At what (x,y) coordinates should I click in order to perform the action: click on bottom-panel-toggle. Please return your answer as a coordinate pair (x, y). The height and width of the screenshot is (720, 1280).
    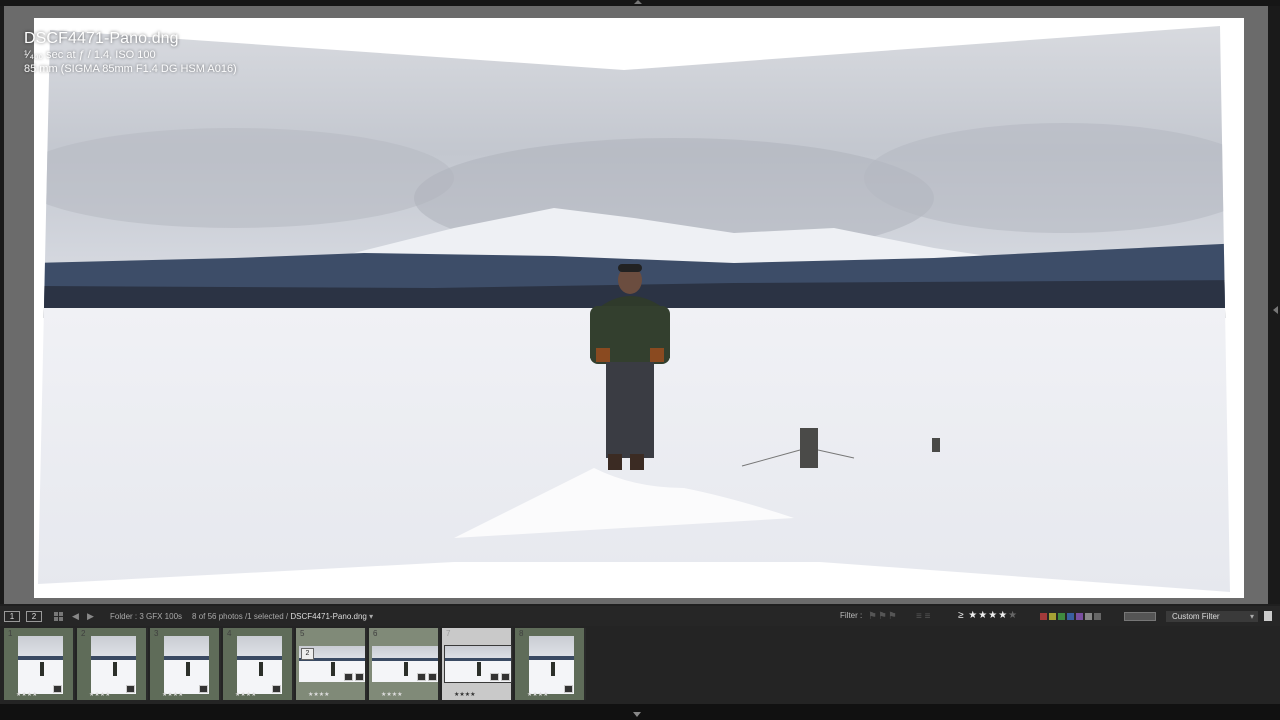
    Looking at the image, I should click on (640, 712).